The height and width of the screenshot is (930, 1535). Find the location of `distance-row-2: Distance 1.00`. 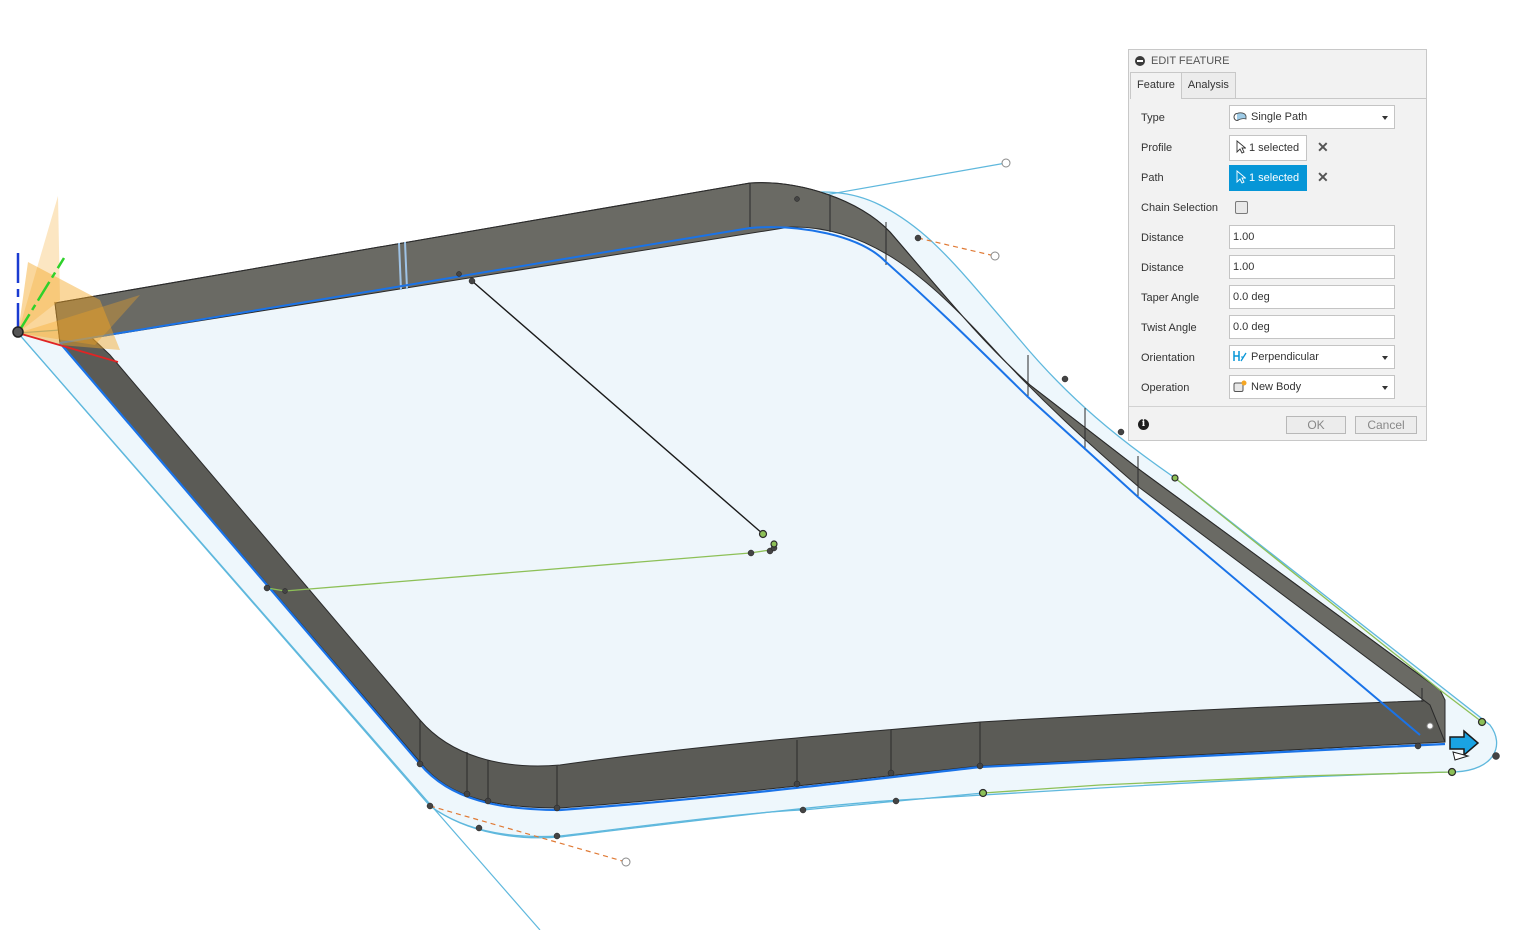

distance-row-2: Distance 1.00 is located at coordinates (1277, 268).